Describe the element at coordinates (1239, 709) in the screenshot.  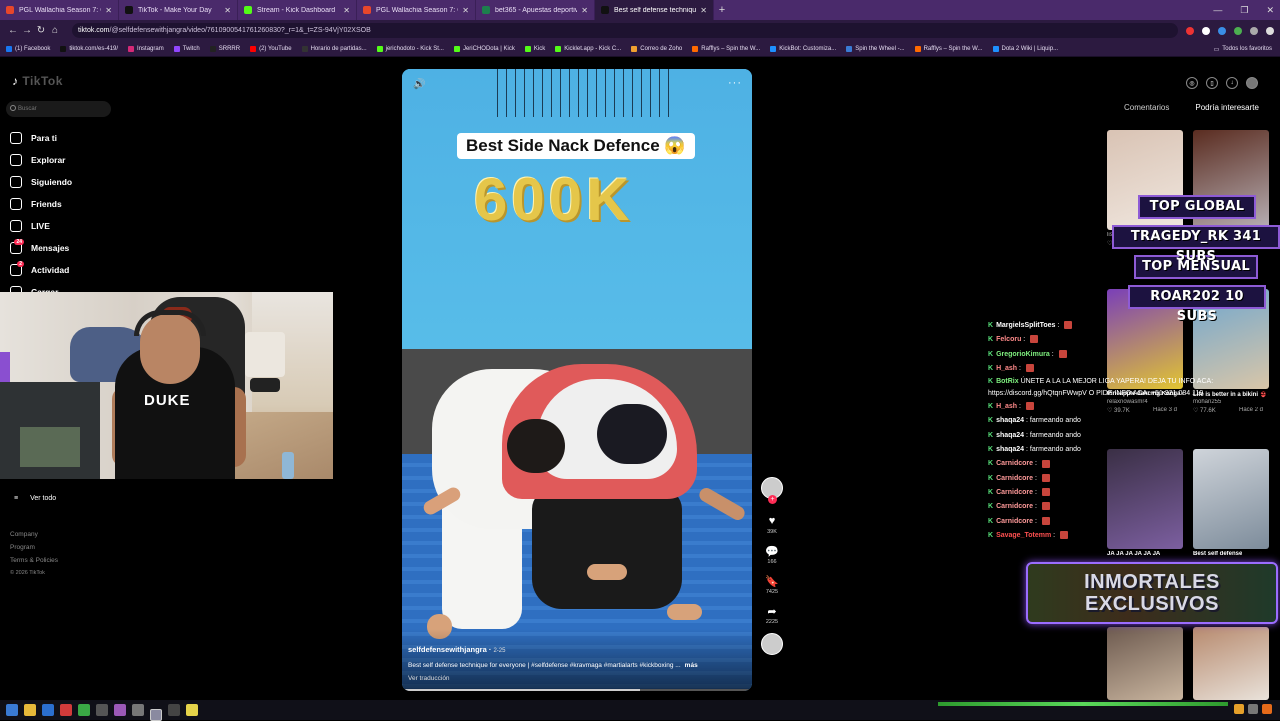
I see `tray-icon` at that location.